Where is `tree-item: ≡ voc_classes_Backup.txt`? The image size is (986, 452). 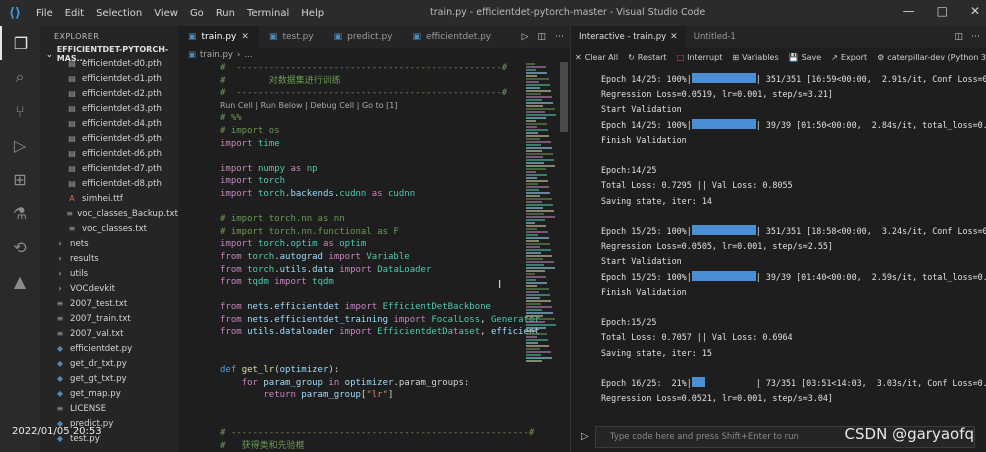 tree-item: ≡ voc_classes_Backup.txt is located at coordinates (109, 213).